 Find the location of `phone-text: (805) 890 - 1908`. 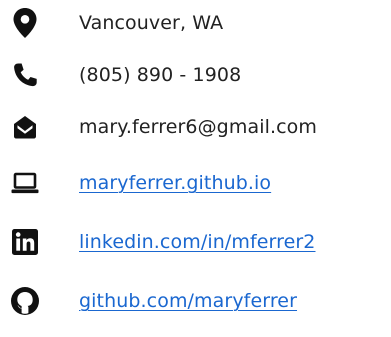

phone-text: (805) 890 - 1908 is located at coordinates (160, 75).